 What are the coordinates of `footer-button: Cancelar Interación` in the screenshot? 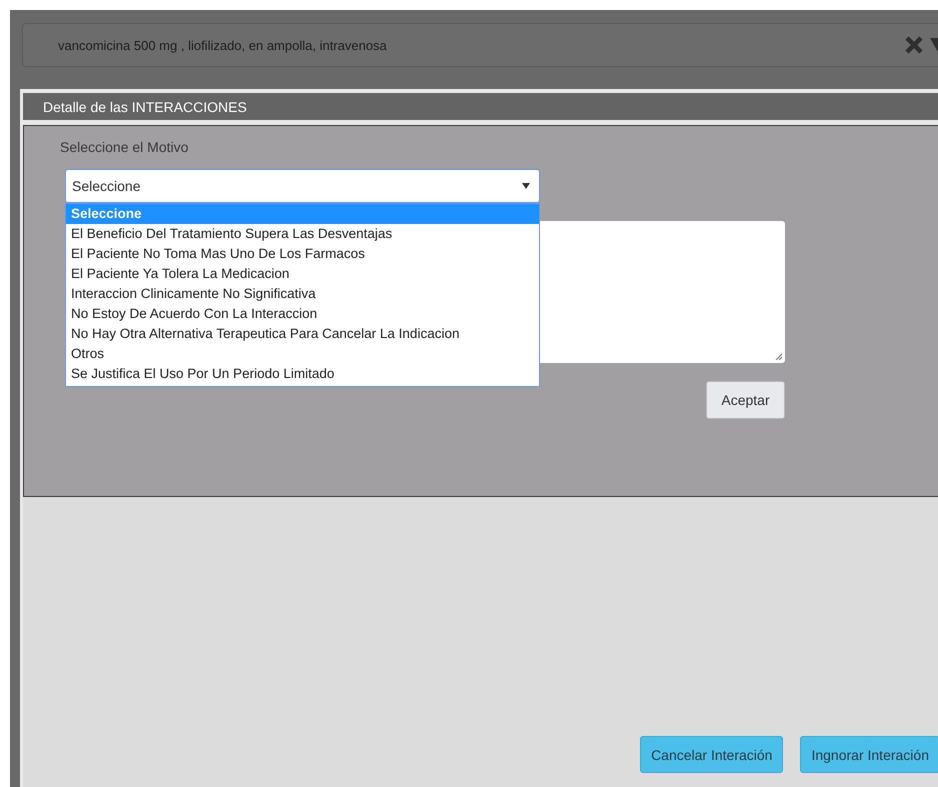 It's located at (712, 754).